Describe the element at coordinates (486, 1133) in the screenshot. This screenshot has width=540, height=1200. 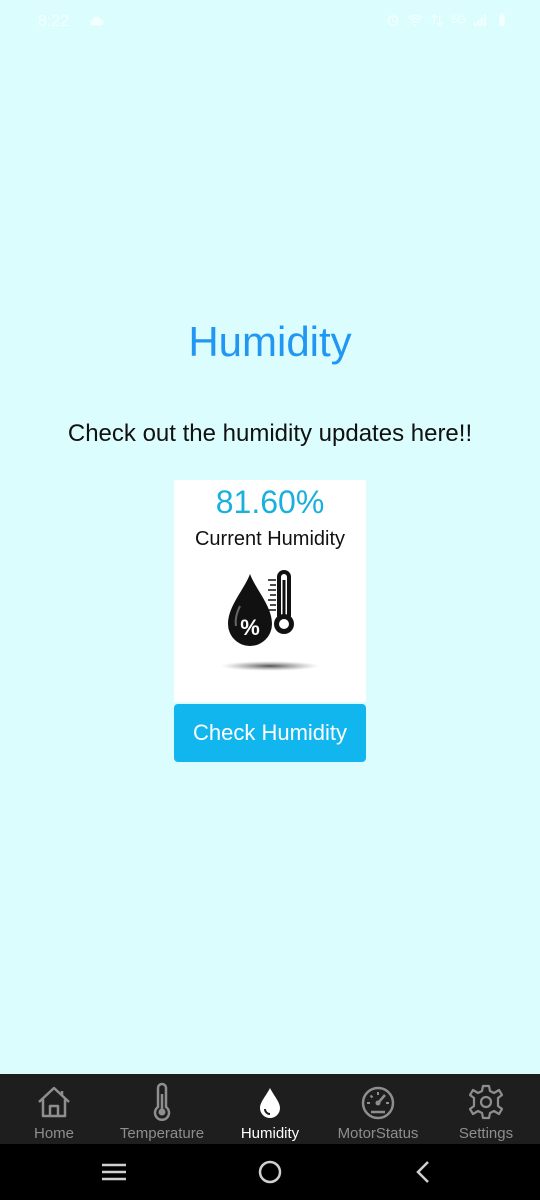
I see `nav-label-settings: Settings` at that location.